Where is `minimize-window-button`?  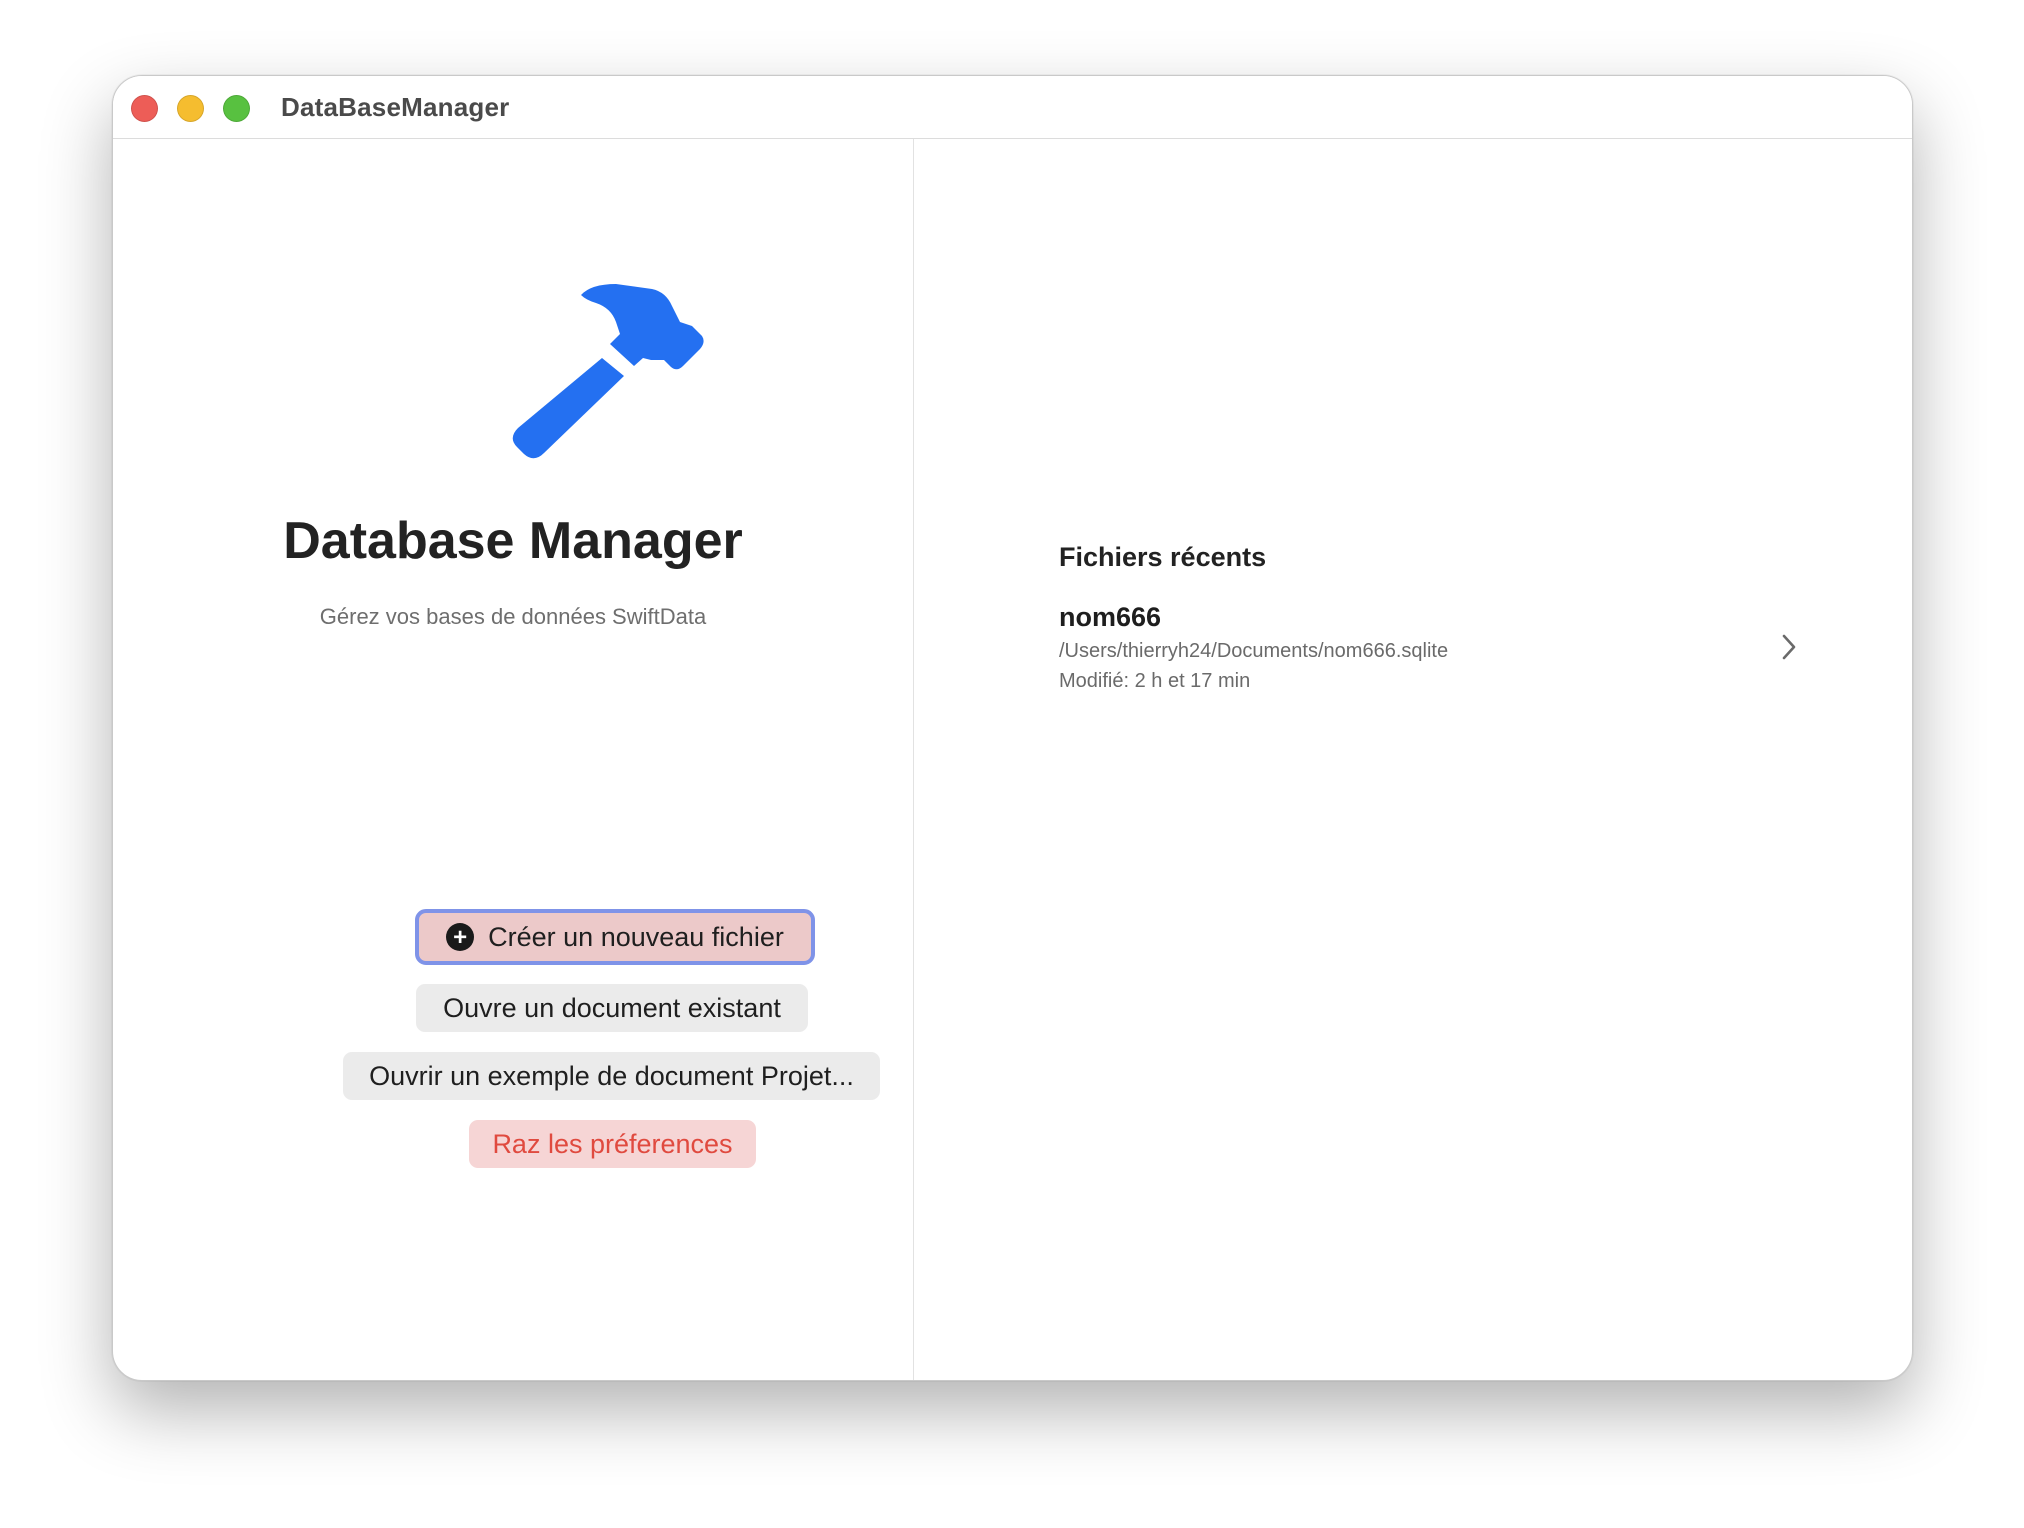 minimize-window-button is located at coordinates (190, 108).